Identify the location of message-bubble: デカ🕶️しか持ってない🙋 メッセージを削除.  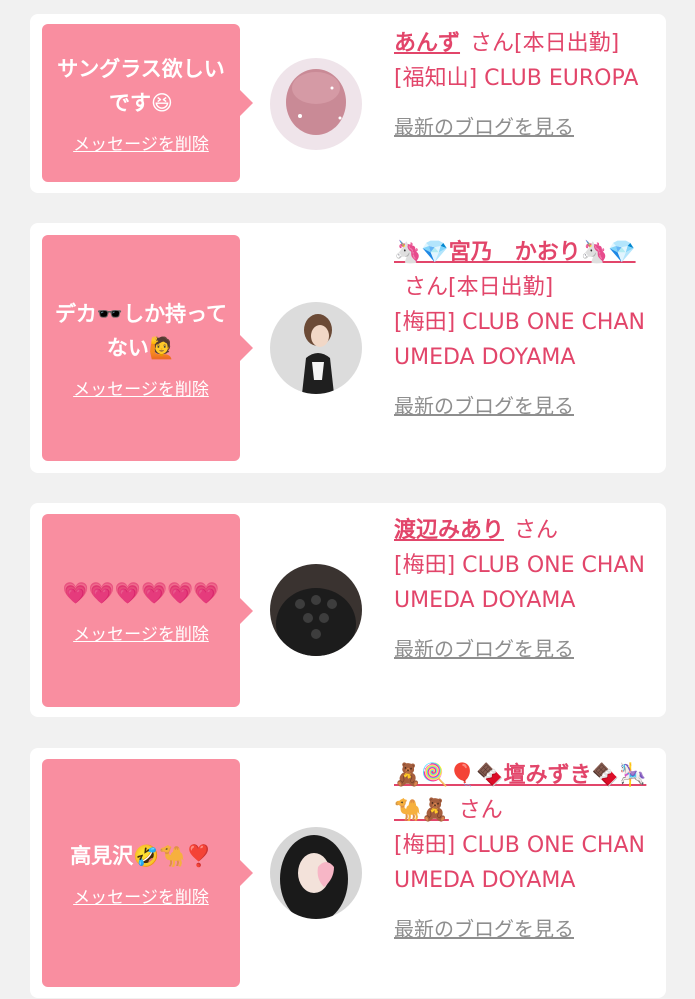
(147, 348).